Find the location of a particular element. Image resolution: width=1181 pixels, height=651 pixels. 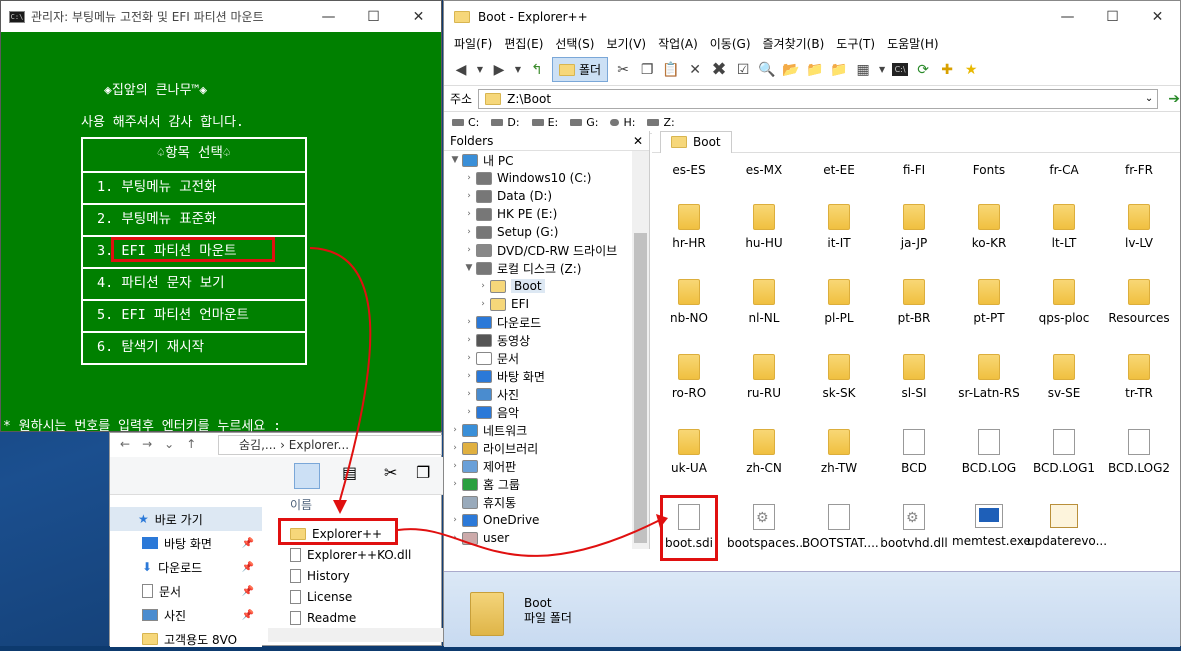

file-item: nb-NO is located at coordinates (689, 302).